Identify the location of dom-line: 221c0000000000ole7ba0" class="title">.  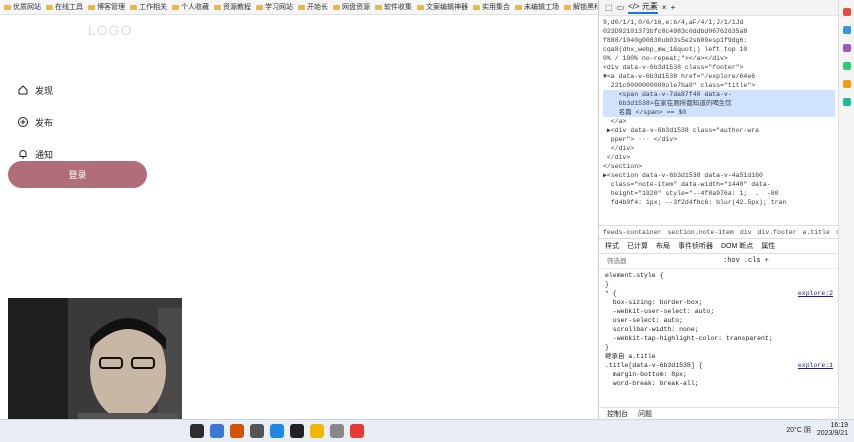
(719, 85).